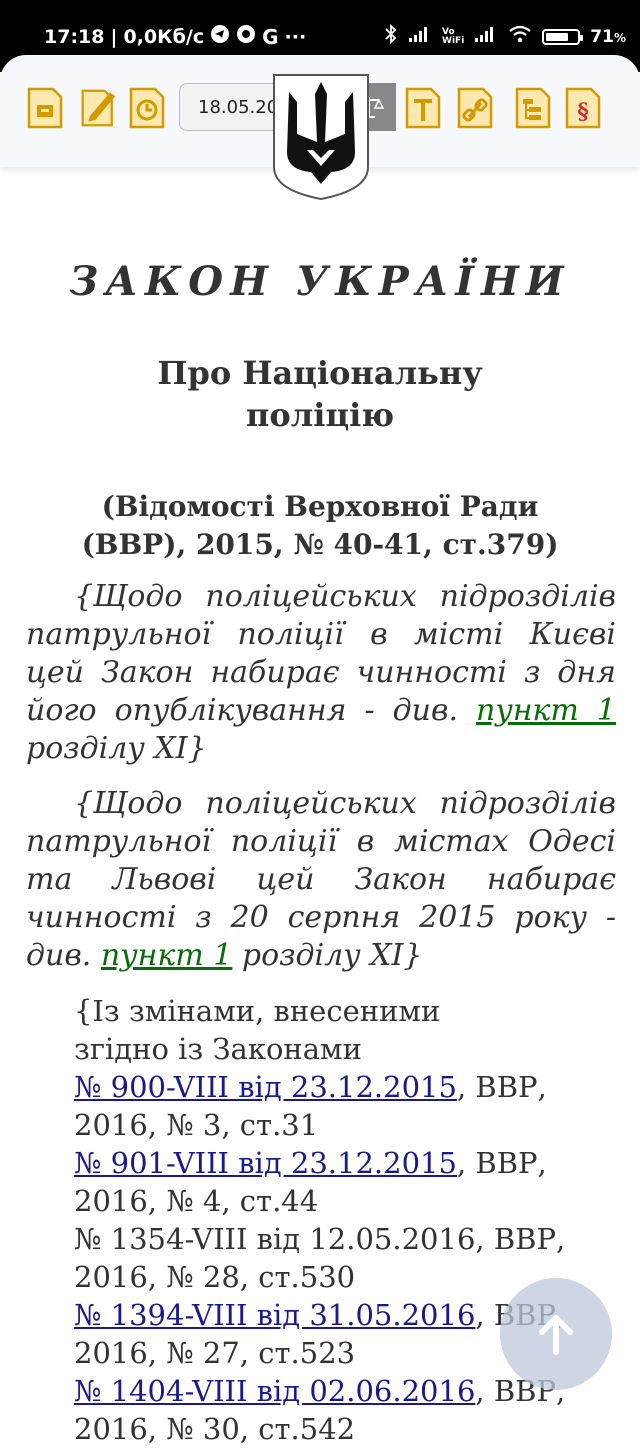 This screenshot has height=1448, width=640. What do you see at coordinates (74, 36) in the screenshot?
I see `status-time: 17:18` at bounding box center [74, 36].